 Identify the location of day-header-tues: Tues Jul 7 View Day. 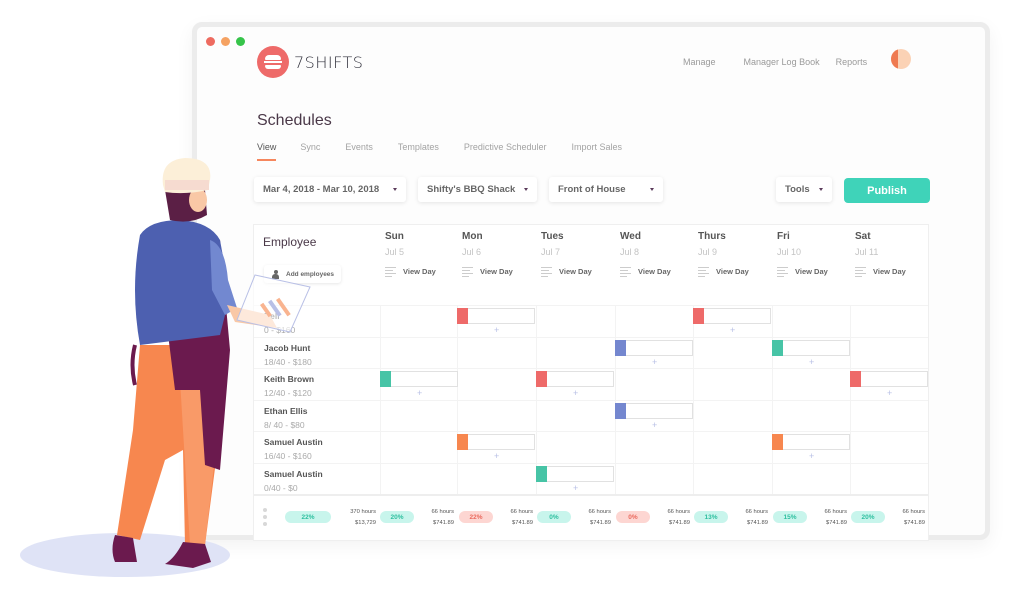
(580, 254).